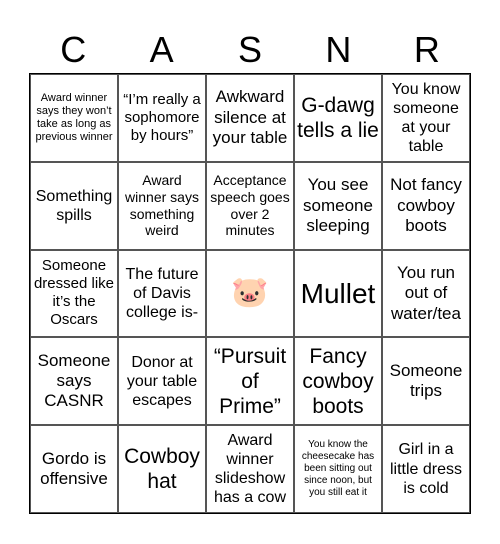 Image resolution: width=500 pixels, height=544 pixels. Describe the element at coordinates (338, 381) in the screenshot. I see `bingo-cell: Fancy cowboy boots` at that location.